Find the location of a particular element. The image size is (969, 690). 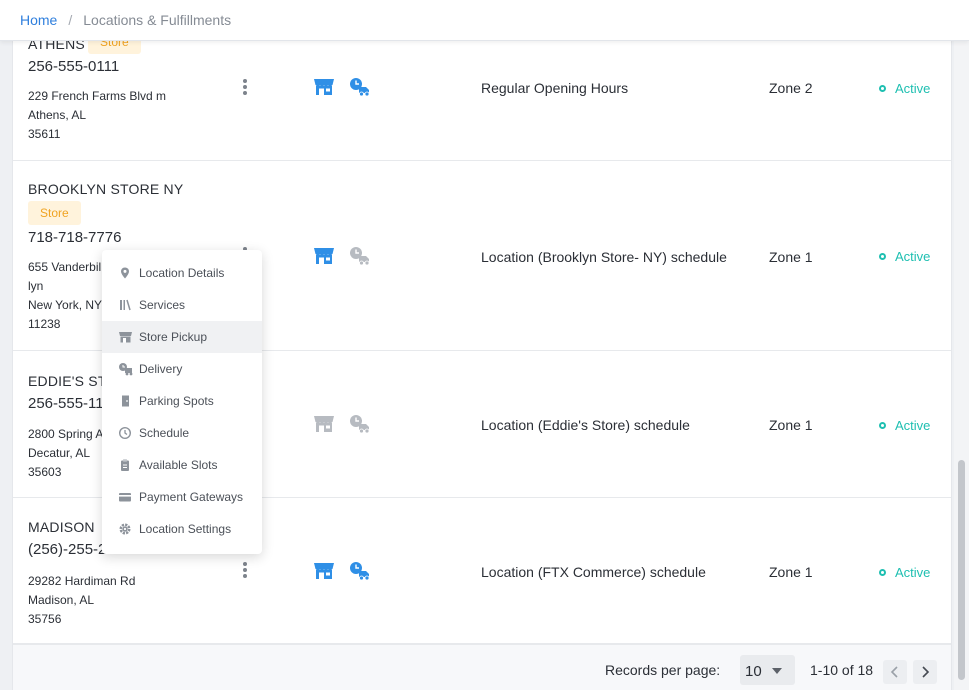

pagination-bar: Records per page: 10 1-10 of 18 is located at coordinates (482, 667).